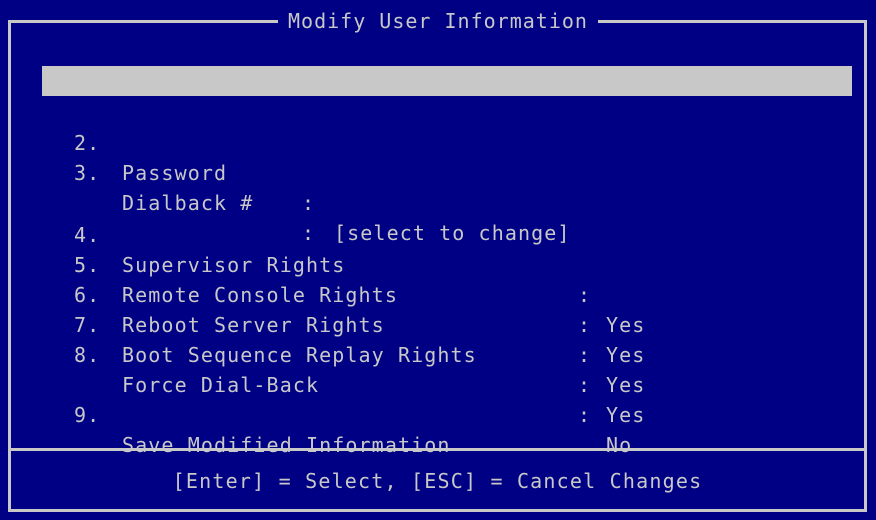 Image resolution: width=876 pixels, height=520 pixels. Describe the element at coordinates (175, 173) in the screenshot. I see `menu-item-label: Password` at that location.